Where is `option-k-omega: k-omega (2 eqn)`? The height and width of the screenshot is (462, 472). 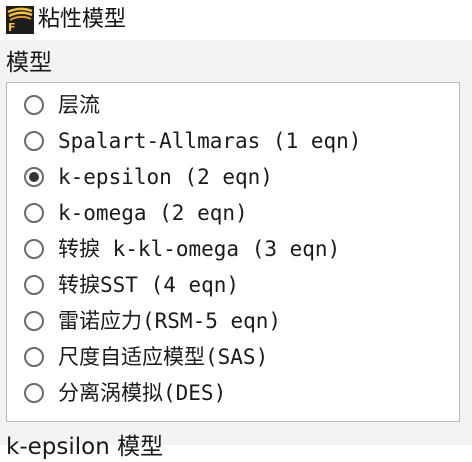
option-k-omega: k-omega (2 eqn) is located at coordinates (233, 213).